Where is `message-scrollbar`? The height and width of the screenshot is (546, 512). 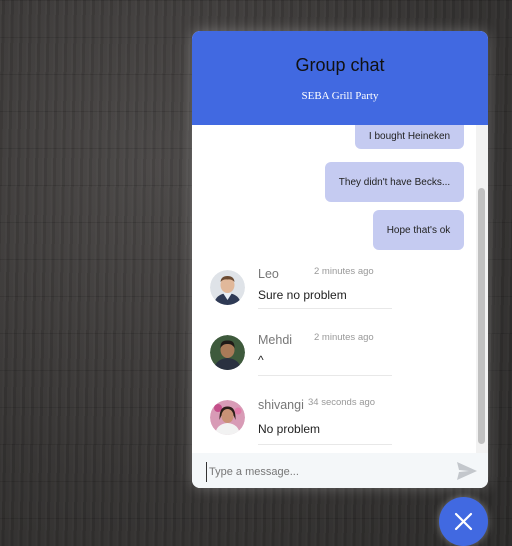 message-scrollbar is located at coordinates (482, 289).